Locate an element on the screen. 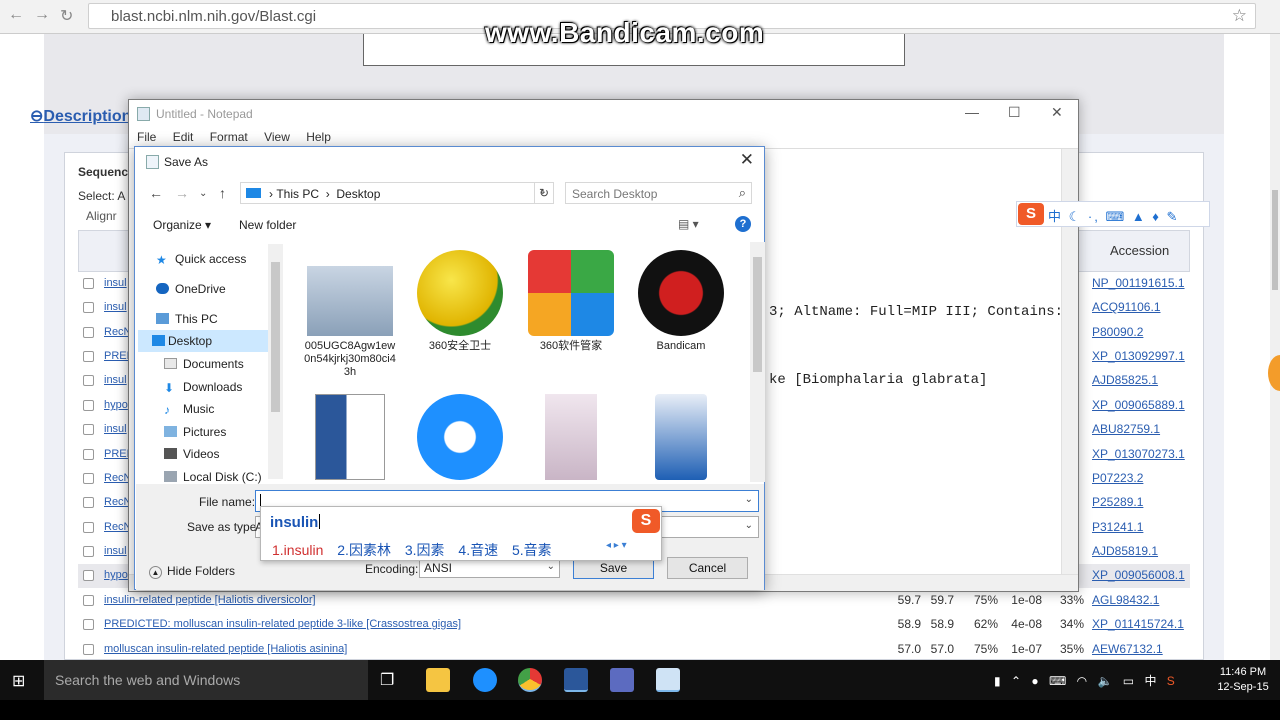 The height and width of the screenshot is (720, 1280). language-indicator: 中 is located at coordinates (1150, 681).